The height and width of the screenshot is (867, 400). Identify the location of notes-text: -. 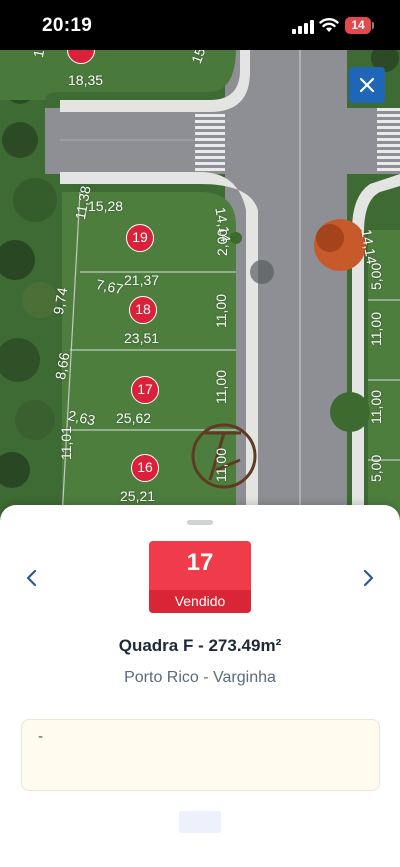
(40, 736).